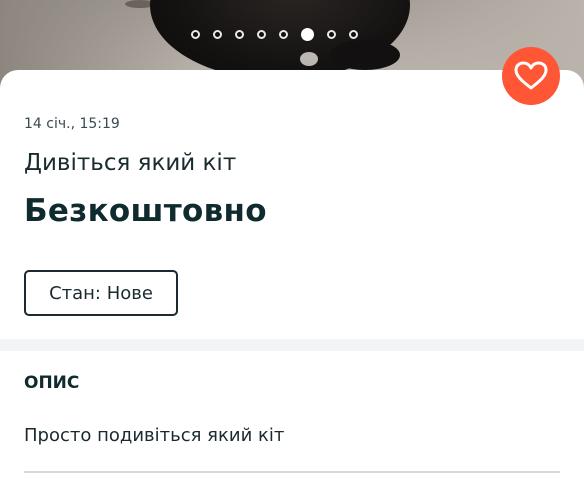 Image resolution: width=584 pixels, height=489 pixels. Describe the element at coordinates (309, 59) in the screenshot. I see `cat-spot` at that location.